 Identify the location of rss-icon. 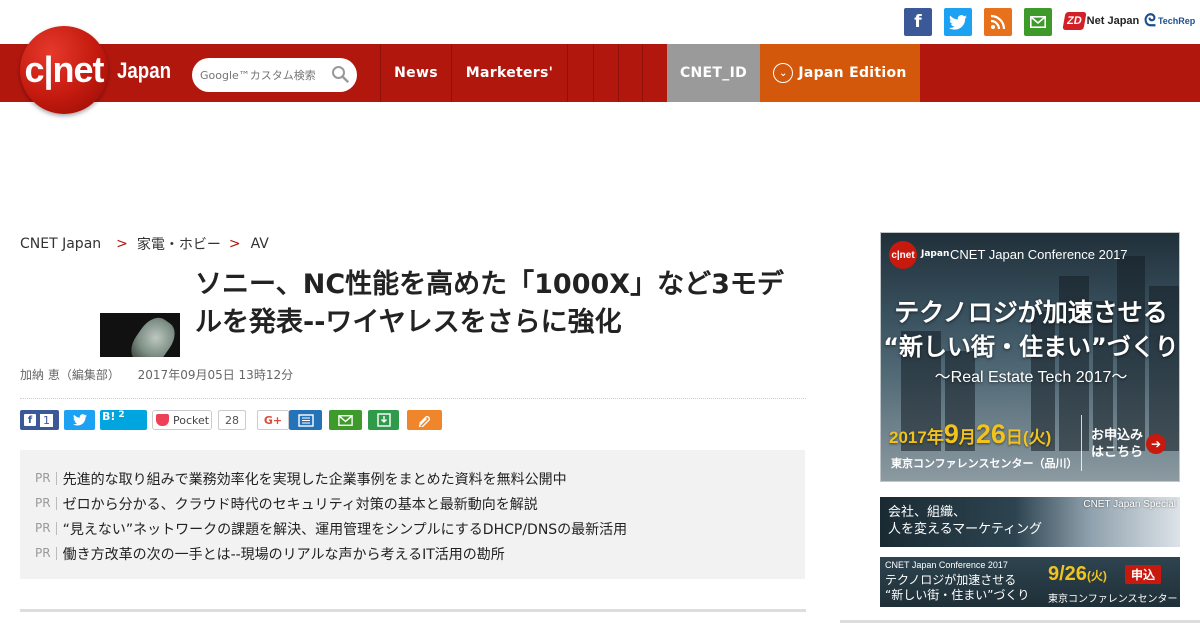
(998, 22).